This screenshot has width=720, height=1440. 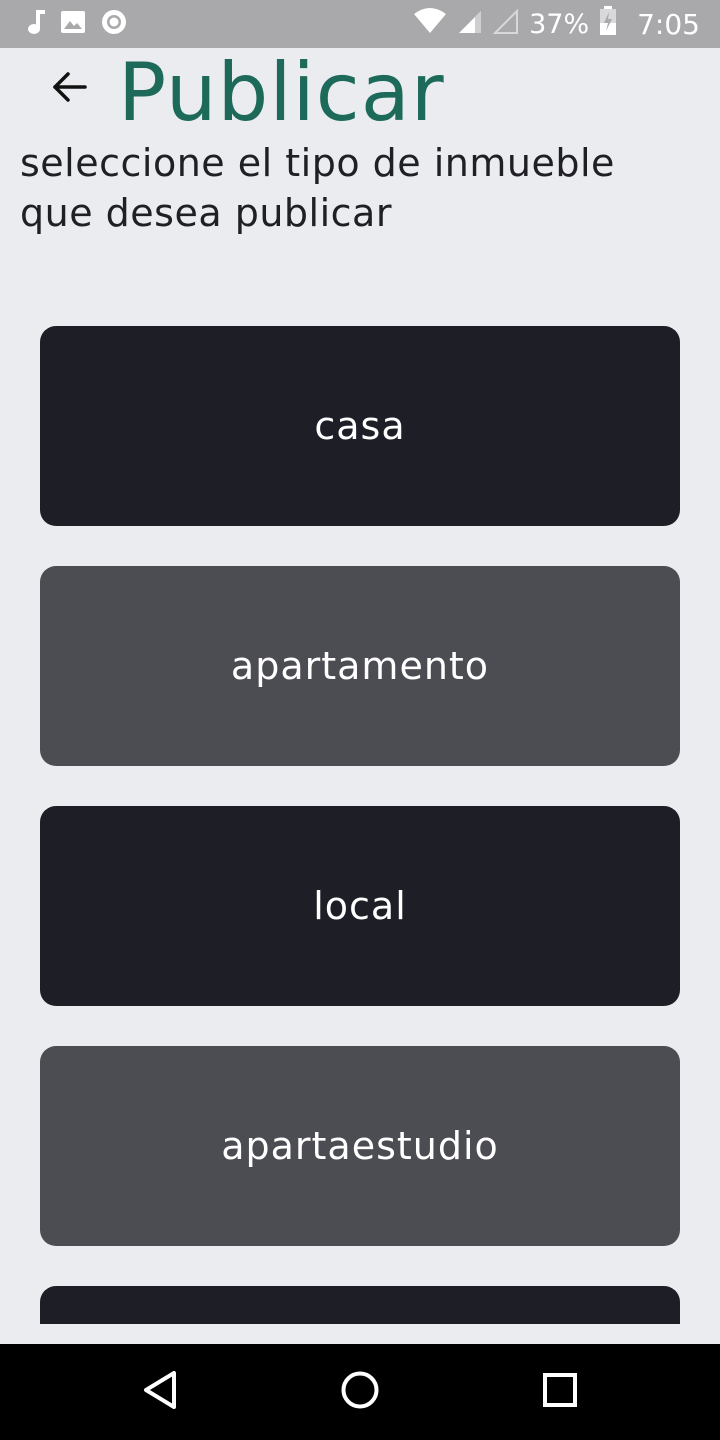 I want to click on home-circle-icon, so click(x=360, y=1392).